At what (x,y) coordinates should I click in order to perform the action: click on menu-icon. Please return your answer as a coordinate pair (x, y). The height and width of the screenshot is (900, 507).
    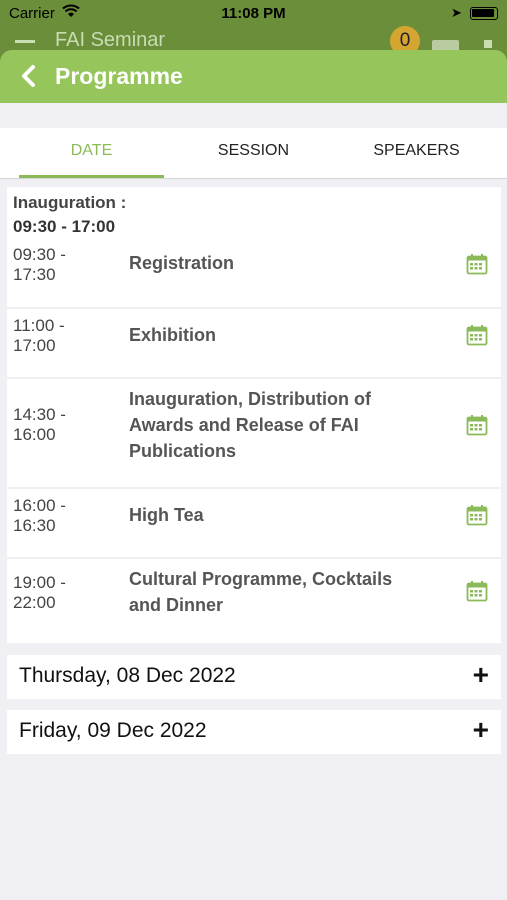
    Looking at the image, I should click on (25, 41).